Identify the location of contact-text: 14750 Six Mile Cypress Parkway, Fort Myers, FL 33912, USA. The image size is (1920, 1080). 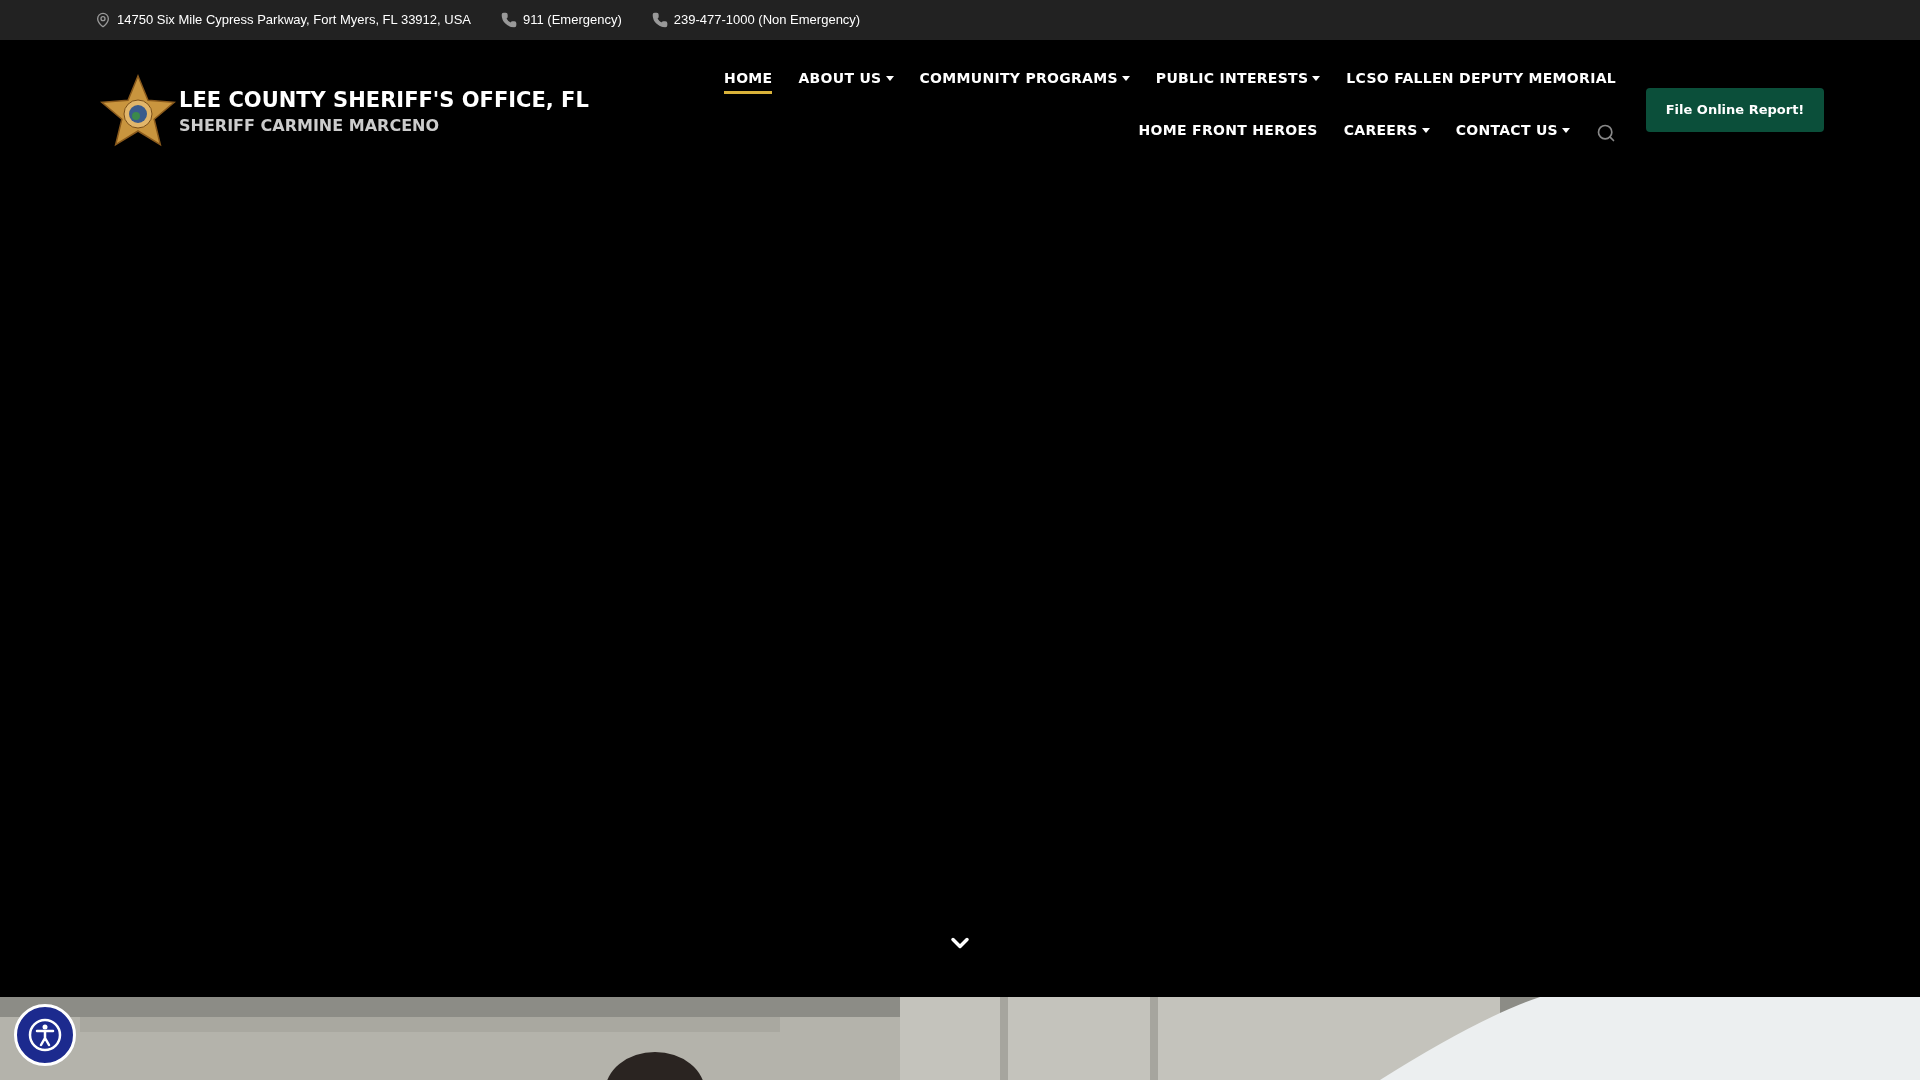
(294, 20).